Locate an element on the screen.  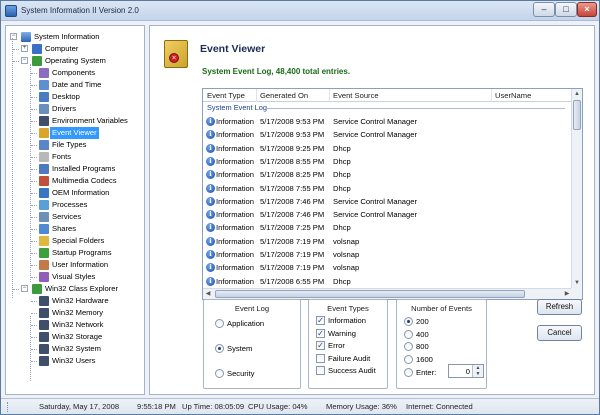
scroll-up-arrow-icon: ▲ is located at coordinates (577, 94).